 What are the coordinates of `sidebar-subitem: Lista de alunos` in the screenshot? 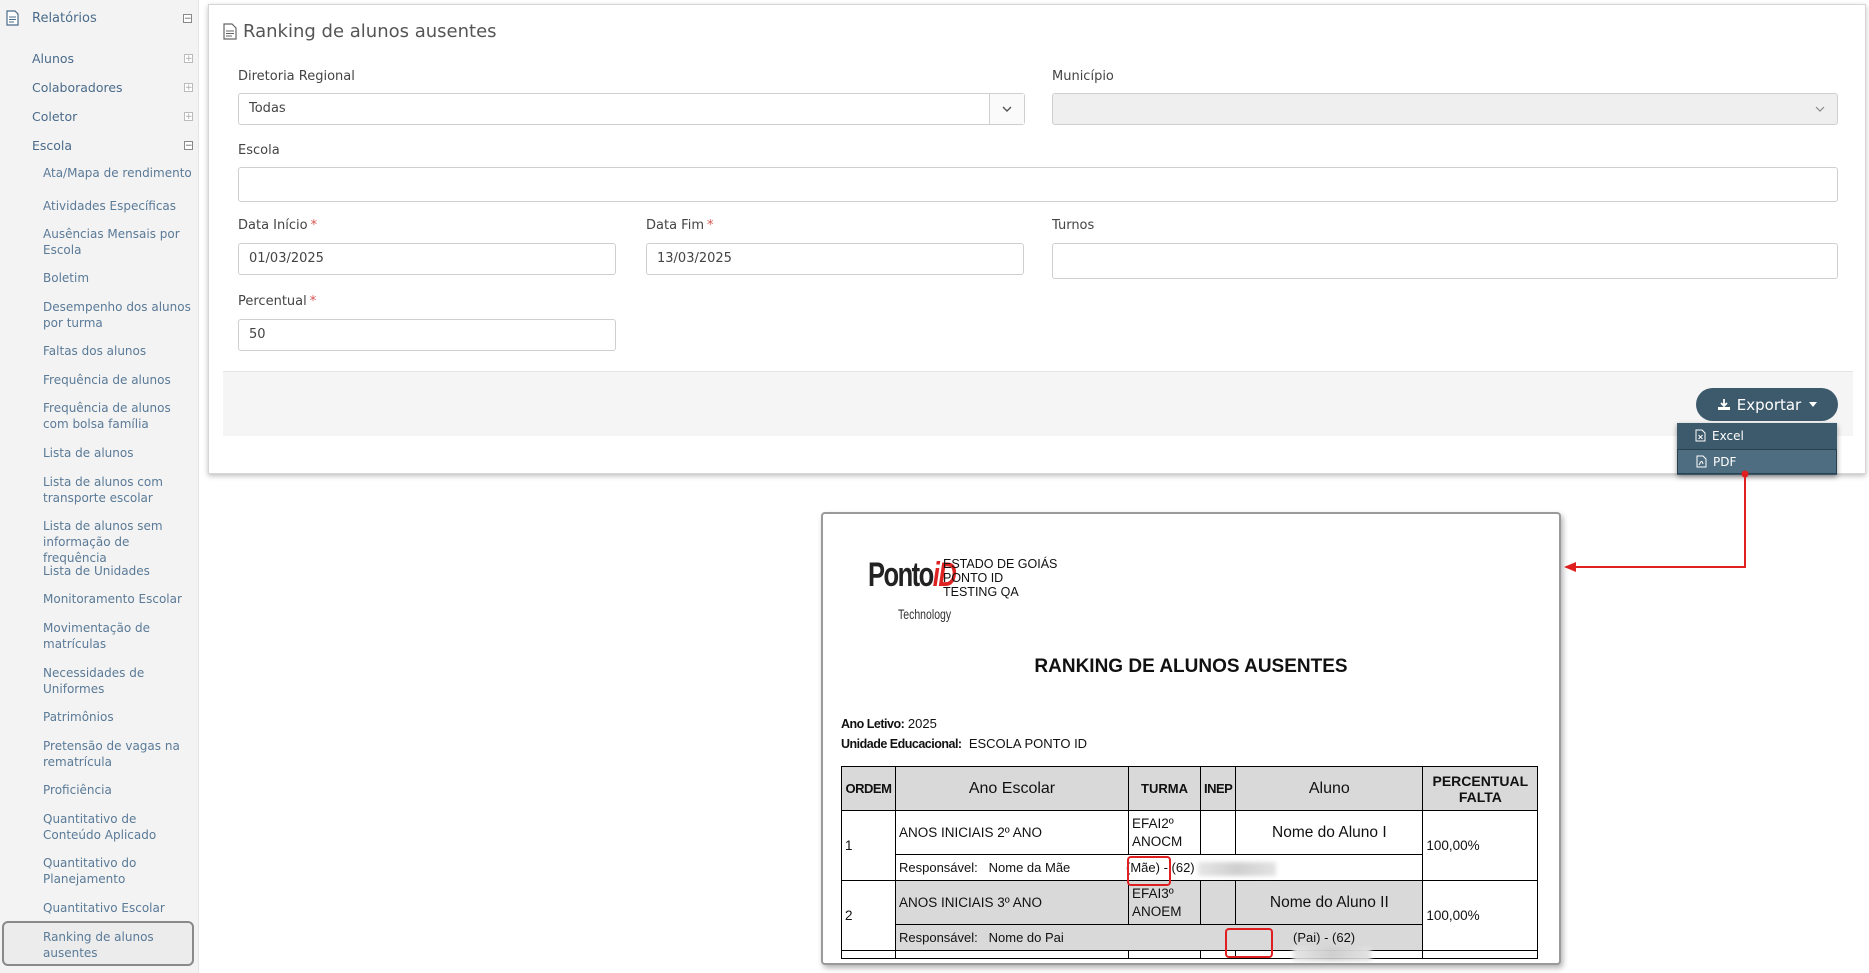 It's located at (118, 453).